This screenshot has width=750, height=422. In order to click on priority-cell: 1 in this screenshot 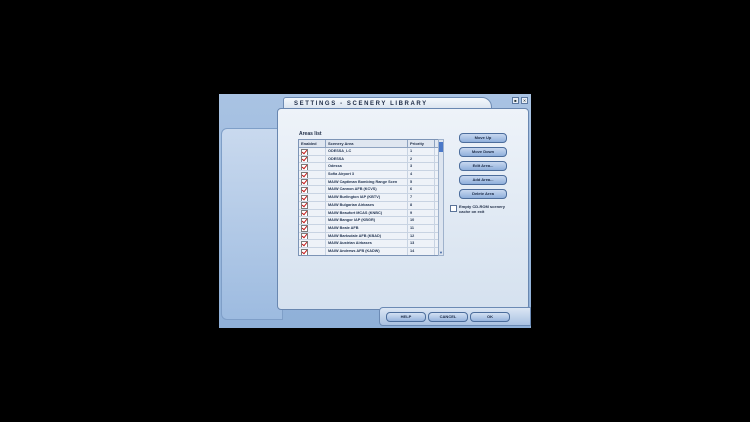, I will do `click(421, 151)`.